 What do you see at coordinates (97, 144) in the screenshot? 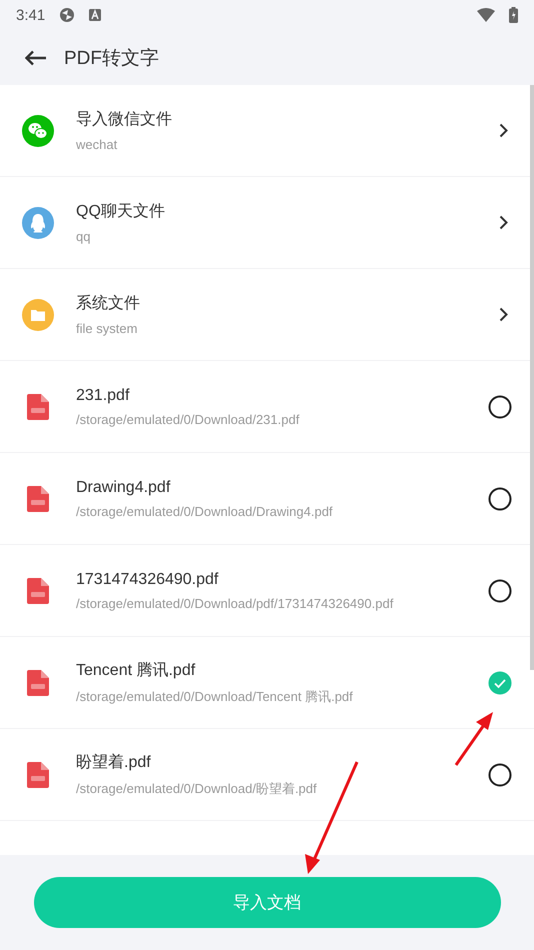
I see `source-subtitle: wechat` at bounding box center [97, 144].